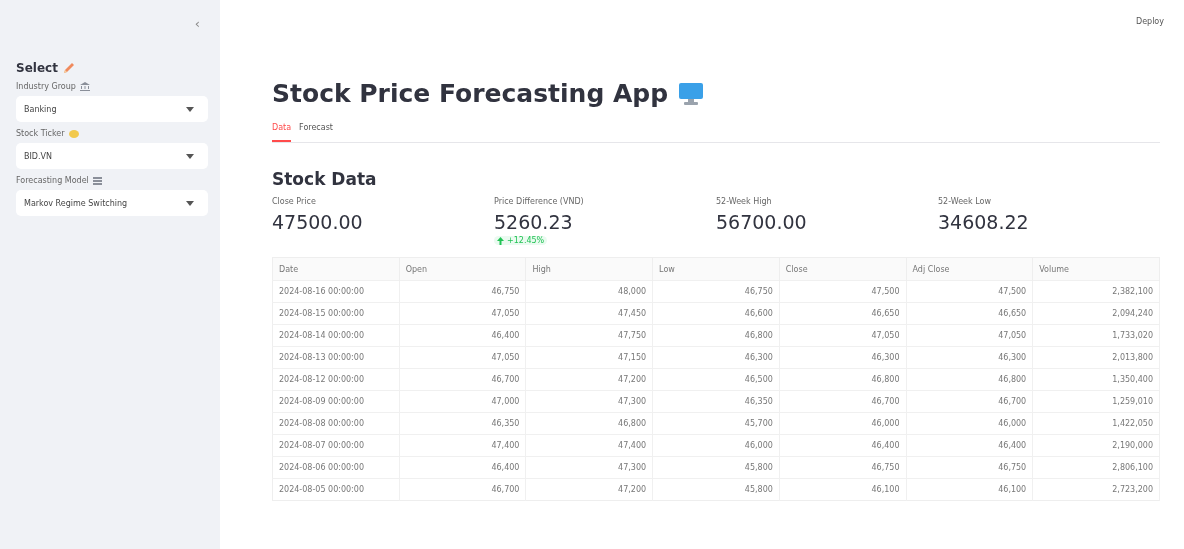  Describe the element at coordinates (112, 156) in the screenshot. I see `dropdown: BID.VN` at that location.